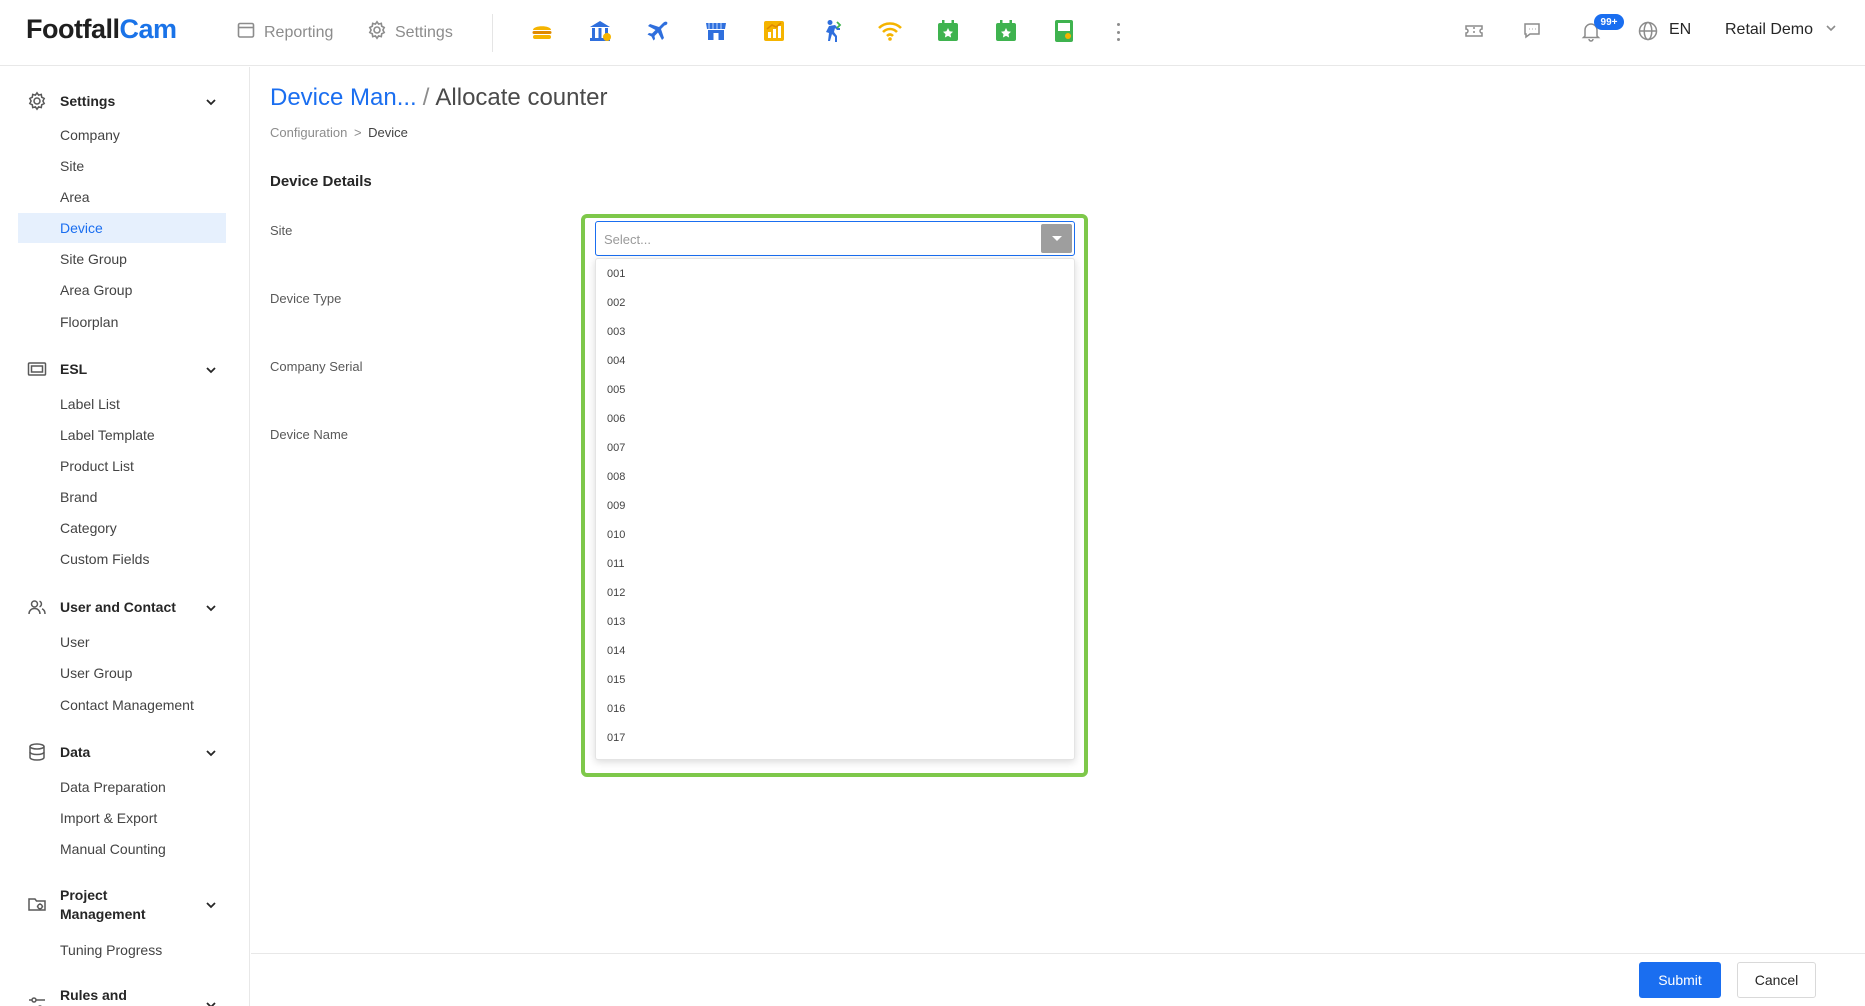  What do you see at coordinates (299, 32) in the screenshot?
I see `nav-reporting-label: Reporting` at bounding box center [299, 32].